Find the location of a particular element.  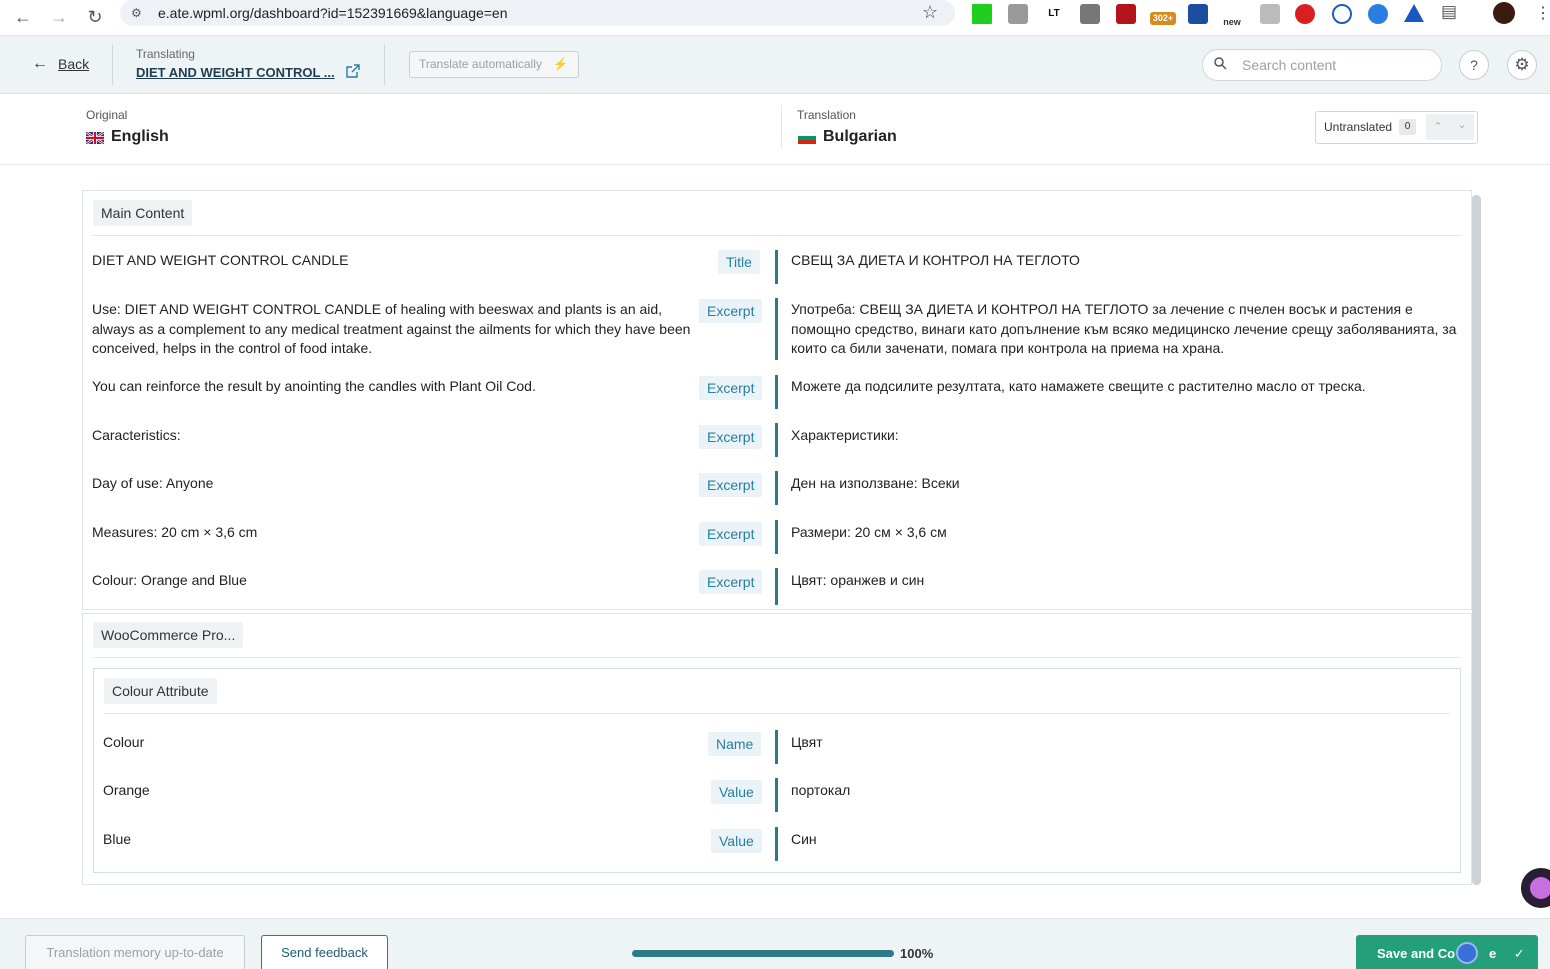

help-icon: ? is located at coordinates (1474, 65).